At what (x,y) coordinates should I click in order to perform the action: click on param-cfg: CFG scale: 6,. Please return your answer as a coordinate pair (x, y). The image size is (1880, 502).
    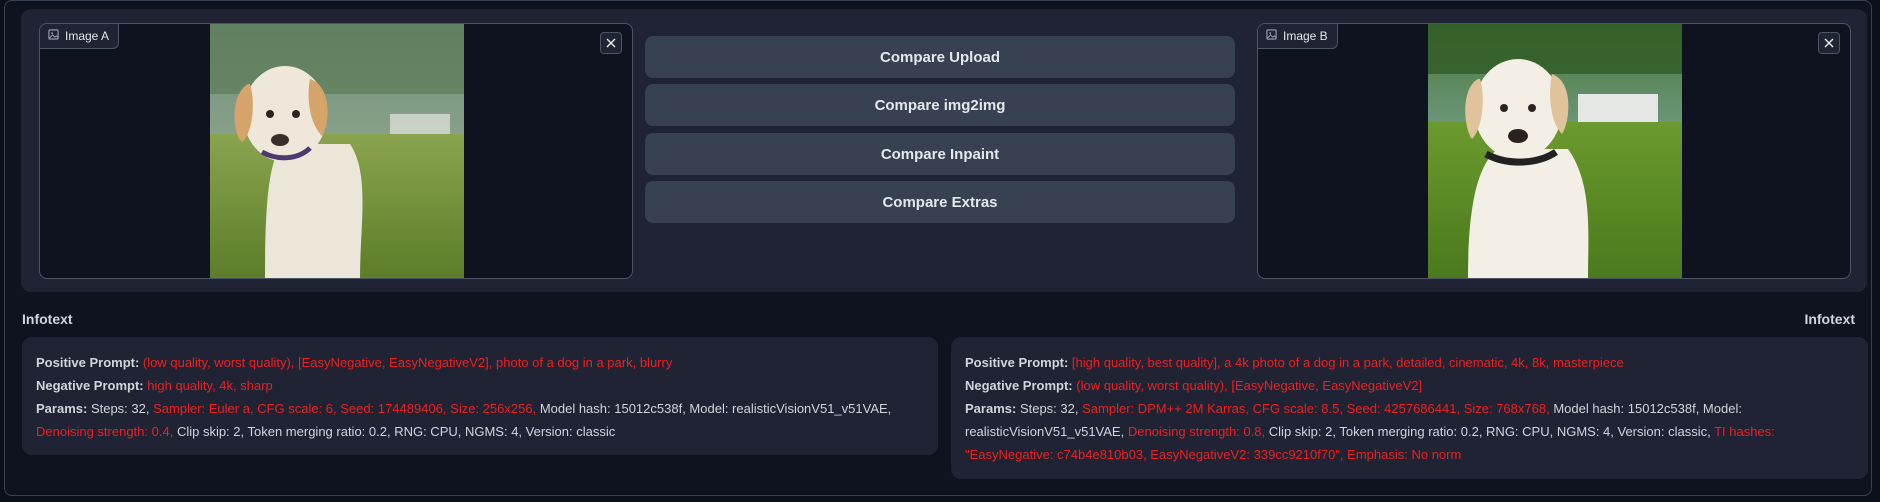
    Looking at the image, I should click on (297, 408).